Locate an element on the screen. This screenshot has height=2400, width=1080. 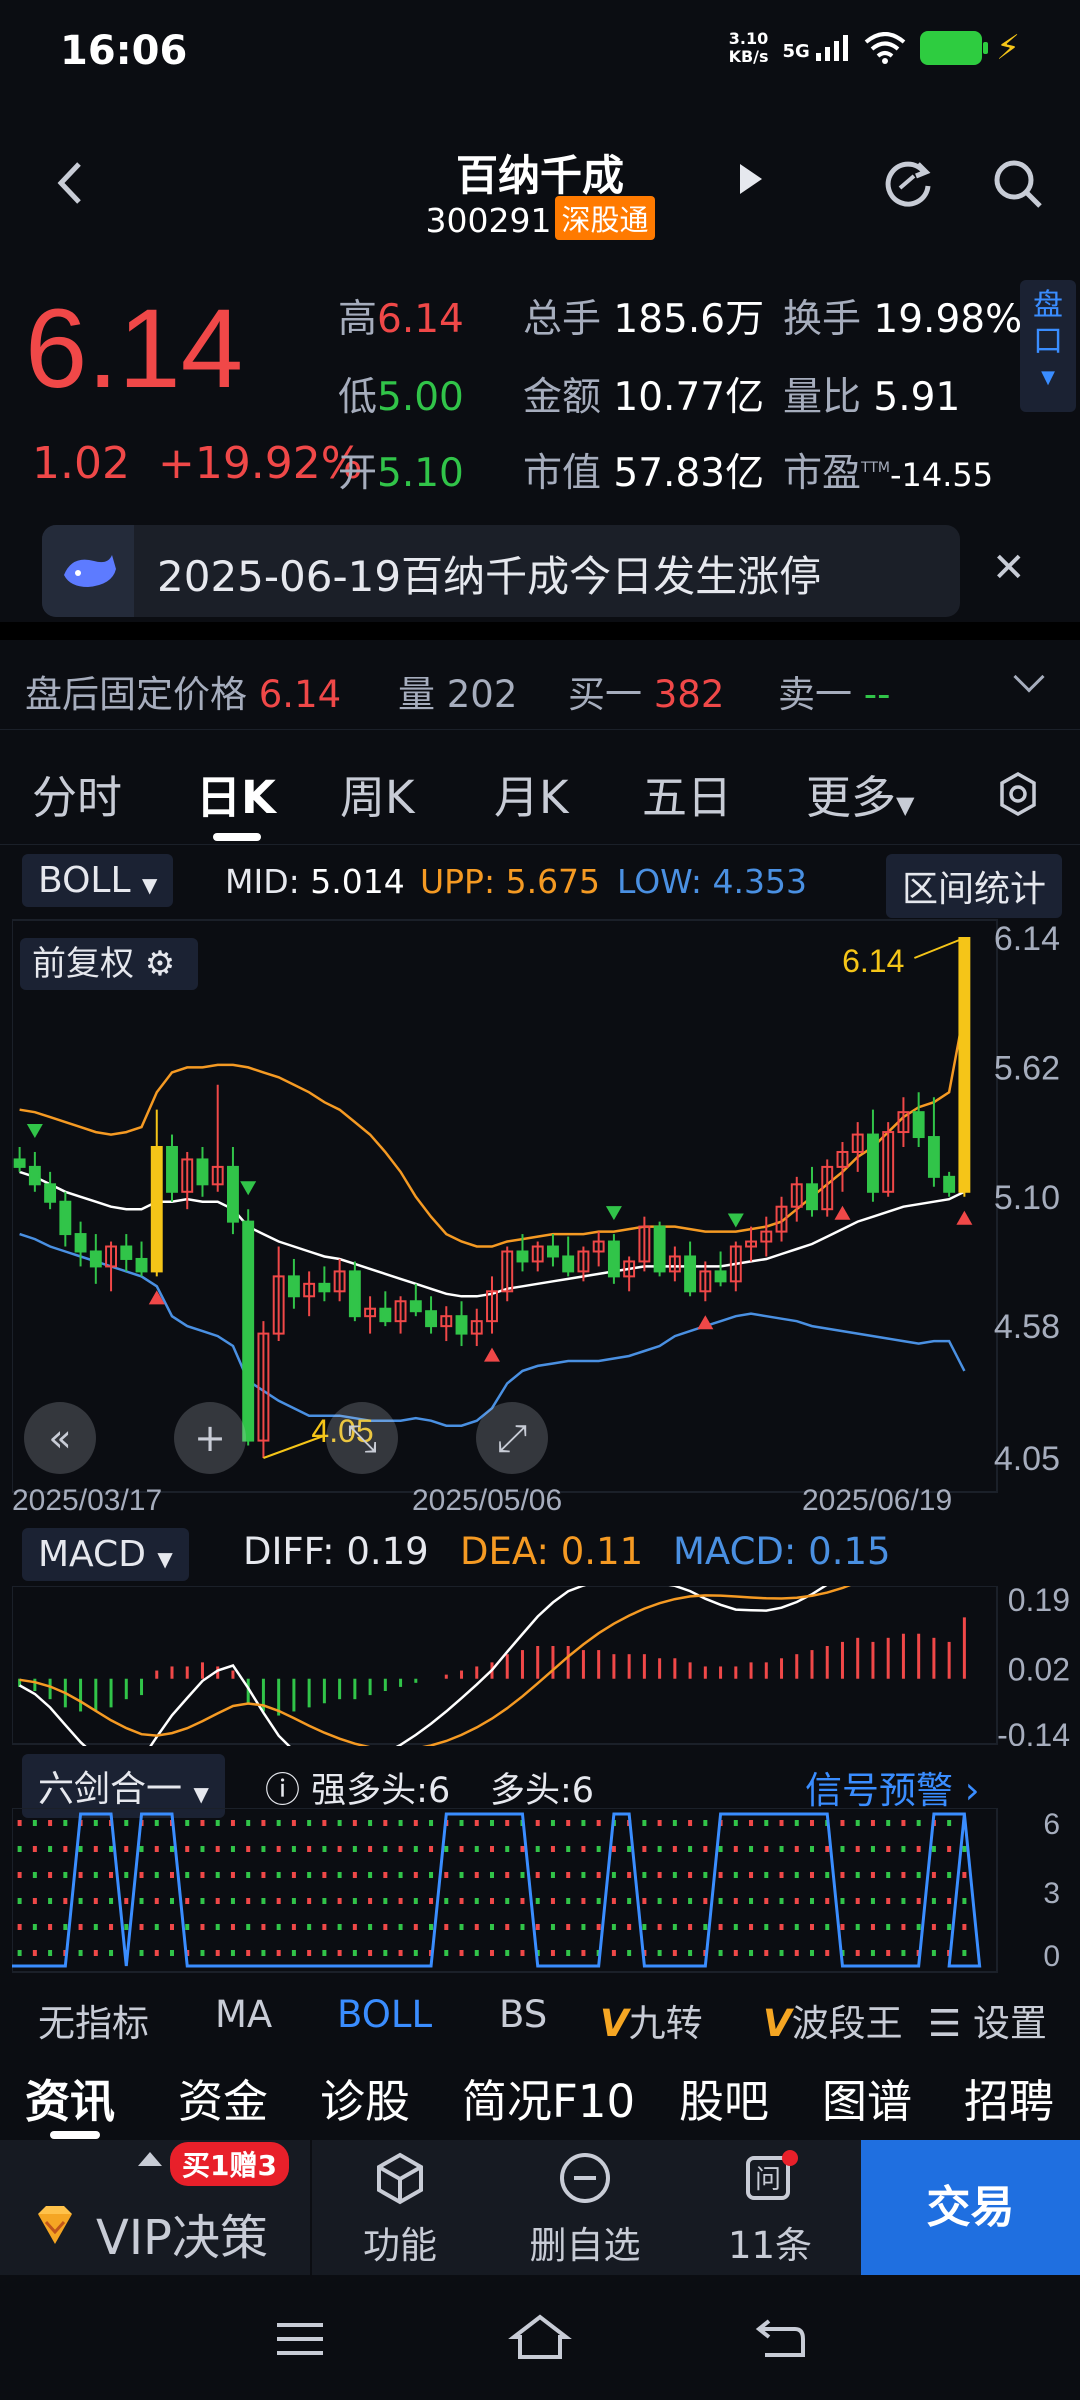
questions-button: 问 11条 is located at coordinates (770, 2209).